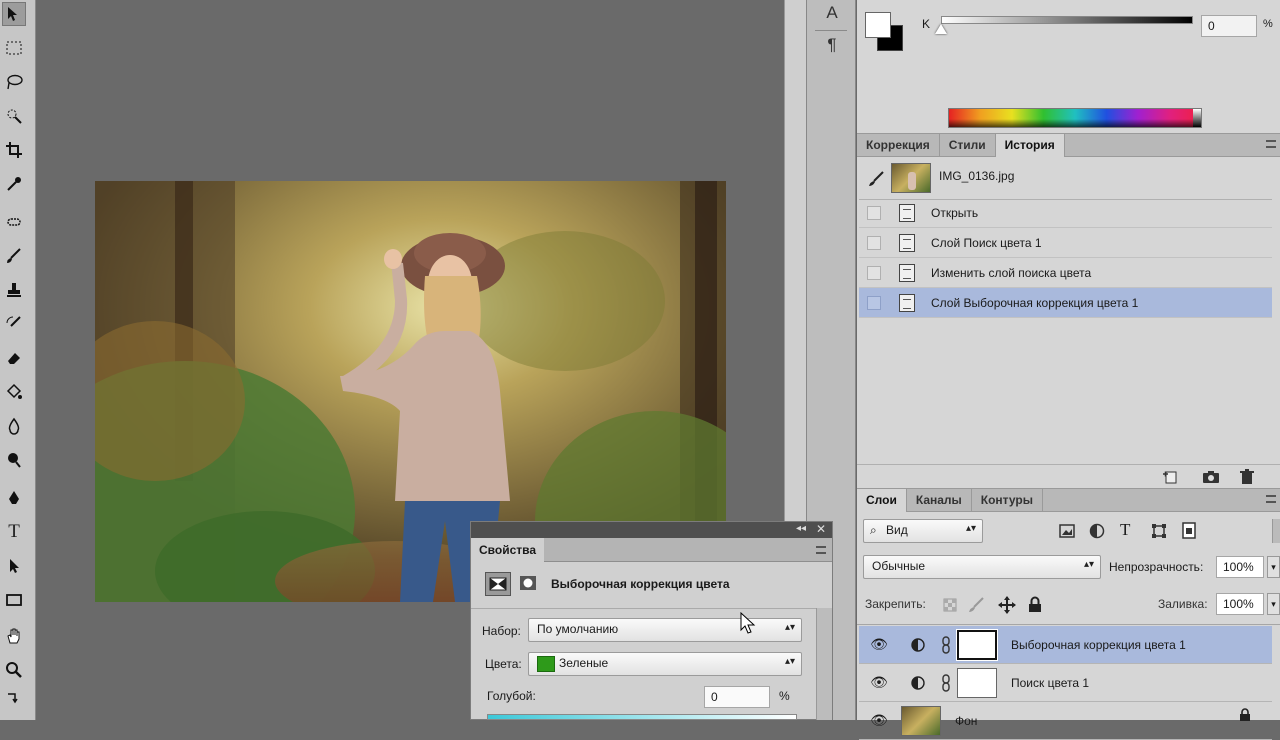  What do you see at coordinates (508, 550) in the screenshot?
I see `tab-properties: Свойства` at bounding box center [508, 550].